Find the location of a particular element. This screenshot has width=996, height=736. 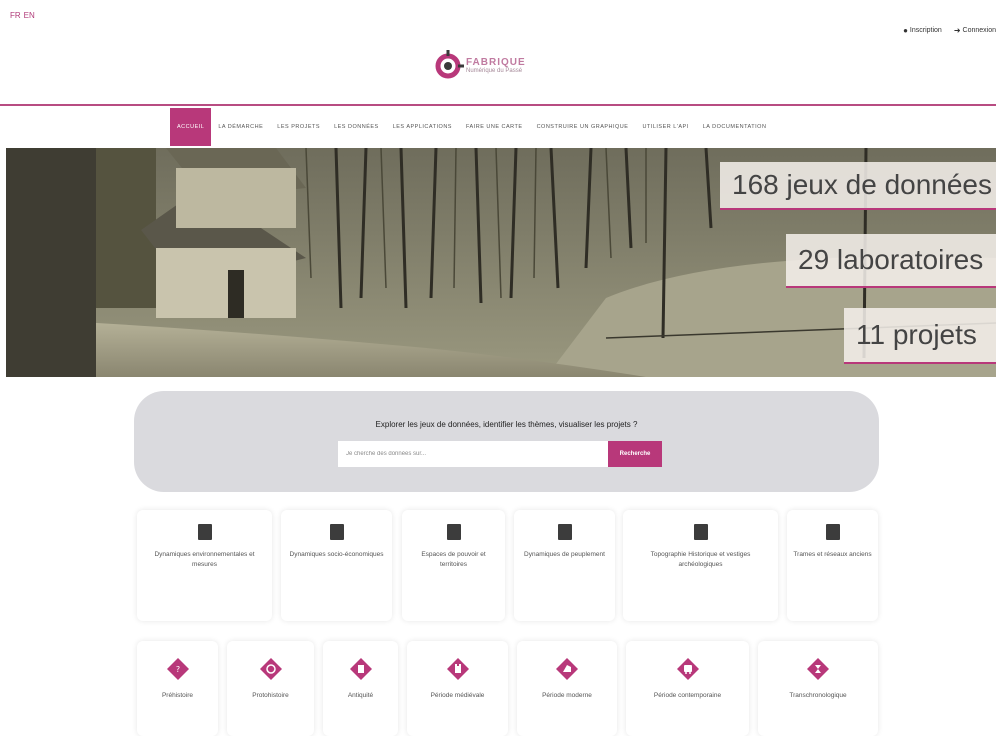

medieval-icon is located at coordinates (458, 669).